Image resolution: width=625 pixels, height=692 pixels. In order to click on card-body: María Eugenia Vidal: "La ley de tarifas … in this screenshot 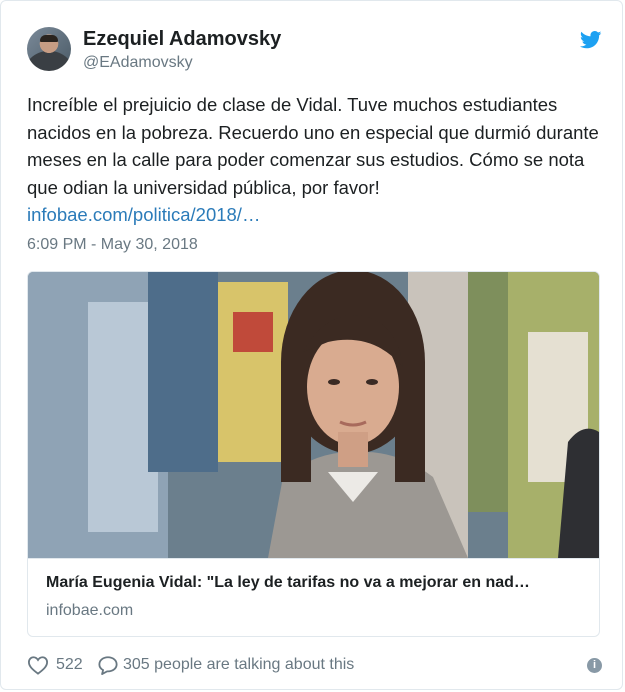, I will do `click(313, 597)`.